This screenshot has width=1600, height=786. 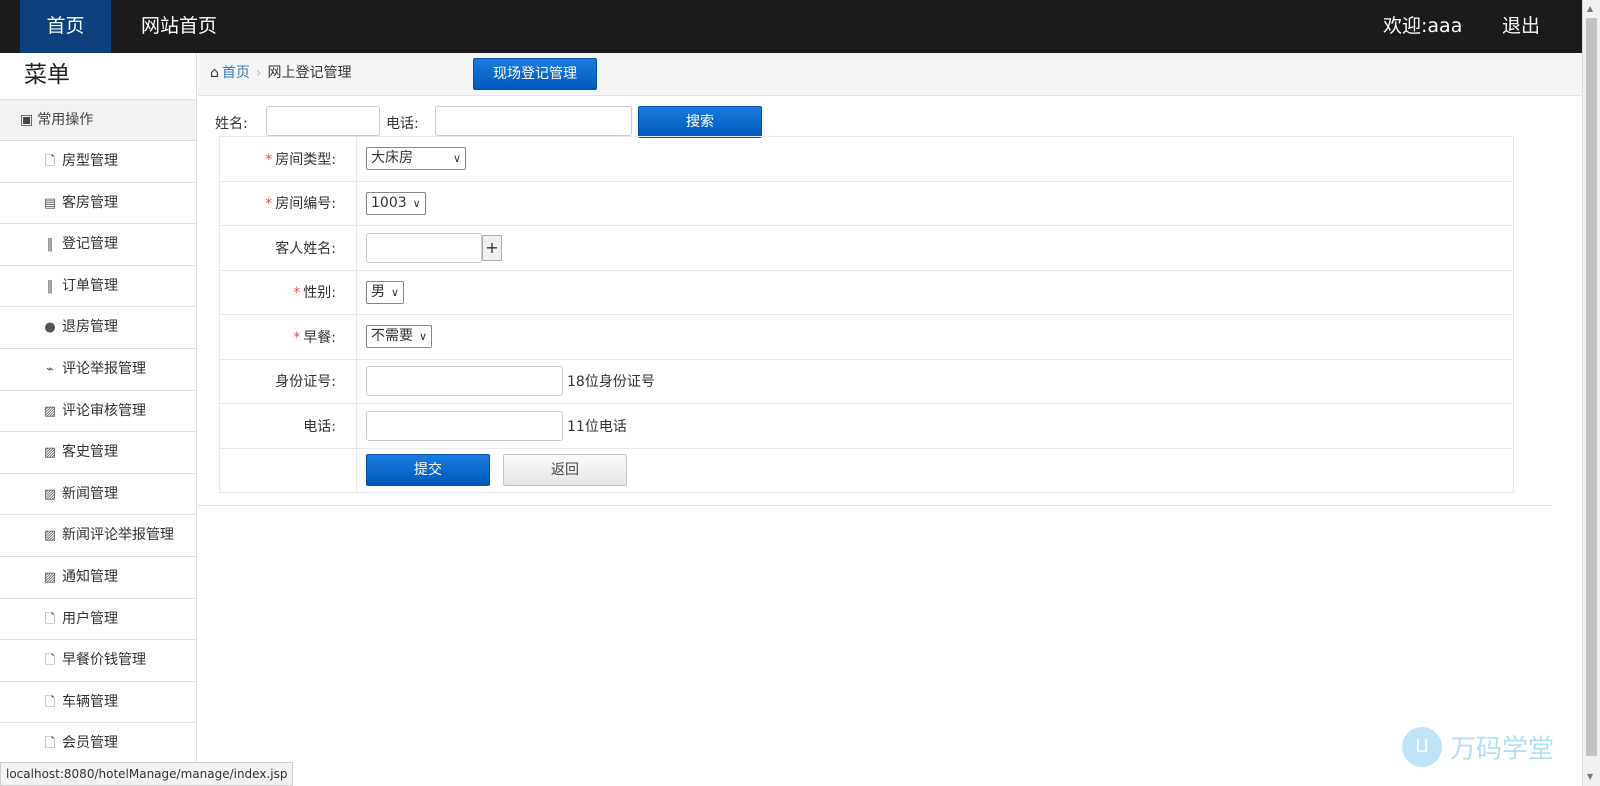 What do you see at coordinates (1521, 26) in the screenshot?
I see `logout-link: 退出` at bounding box center [1521, 26].